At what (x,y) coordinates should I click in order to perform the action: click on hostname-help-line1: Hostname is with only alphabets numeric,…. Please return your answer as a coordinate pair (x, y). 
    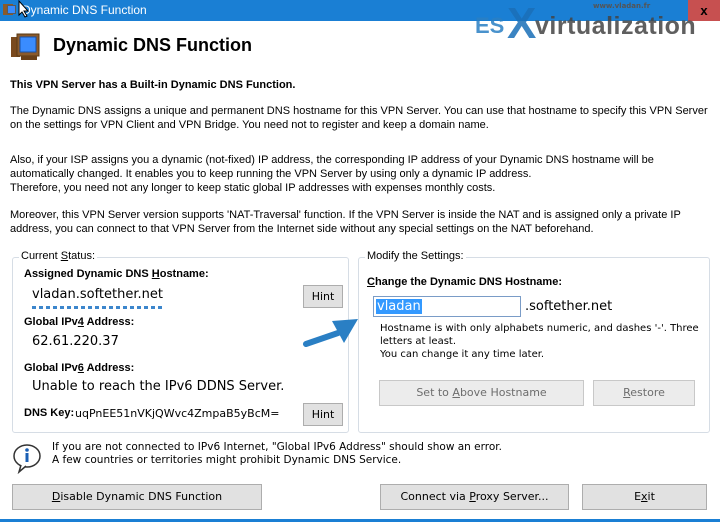
    Looking at the image, I should click on (539, 328).